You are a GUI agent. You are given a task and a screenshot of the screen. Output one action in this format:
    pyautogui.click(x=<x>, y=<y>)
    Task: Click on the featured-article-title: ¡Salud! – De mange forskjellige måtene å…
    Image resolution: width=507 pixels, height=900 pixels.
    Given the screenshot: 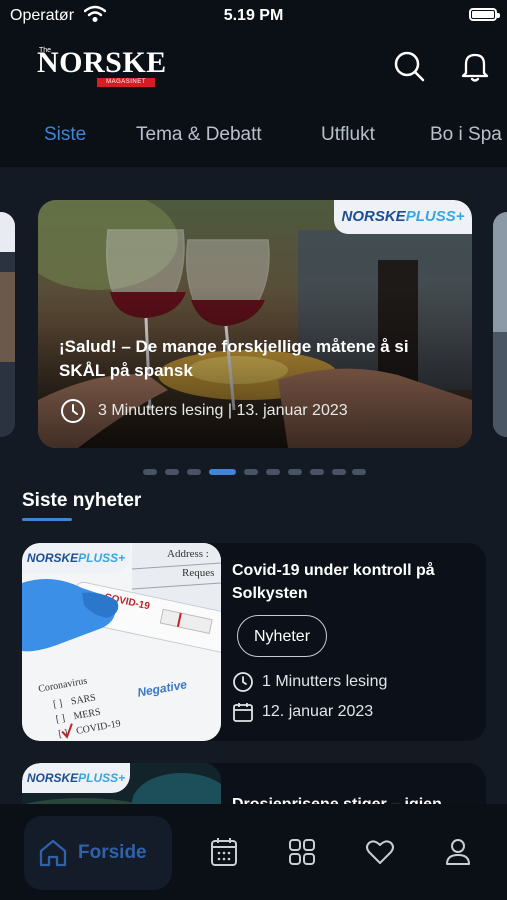 What is the action you would take?
    pyautogui.click(x=259, y=359)
    